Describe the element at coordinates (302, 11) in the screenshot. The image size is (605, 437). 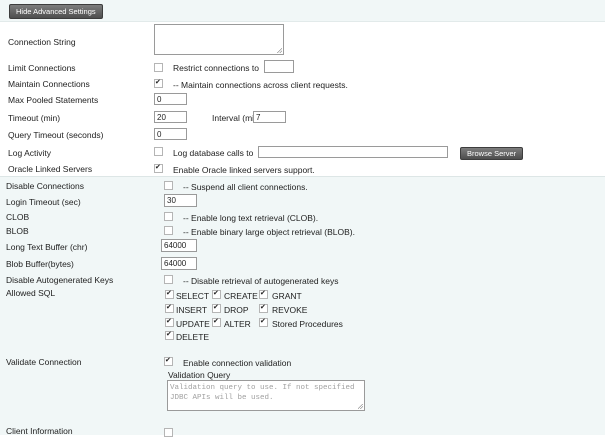
I see `top-bar: Hide Advanced Settings` at that location.